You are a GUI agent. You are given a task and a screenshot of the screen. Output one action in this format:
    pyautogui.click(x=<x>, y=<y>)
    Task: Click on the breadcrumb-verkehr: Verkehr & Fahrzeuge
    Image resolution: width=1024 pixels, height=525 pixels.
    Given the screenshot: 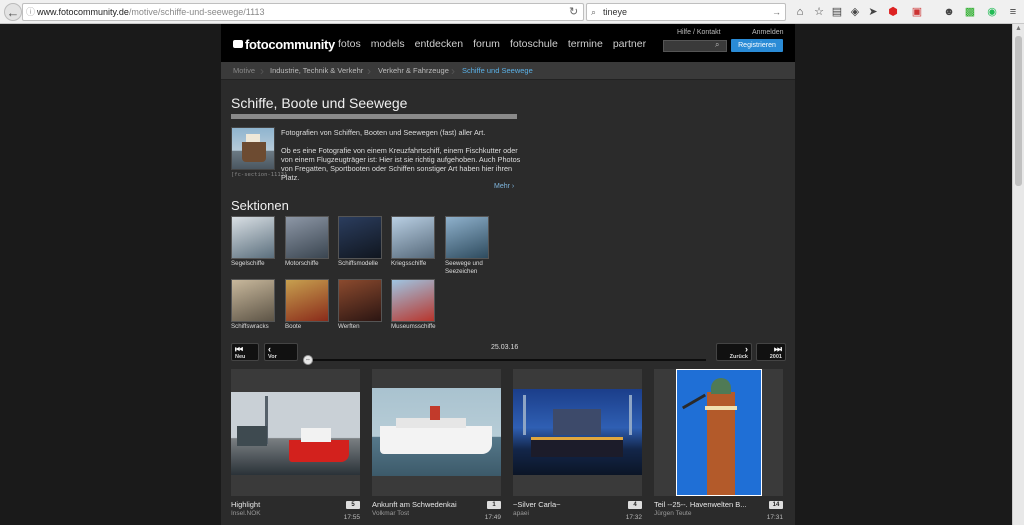 What is the action you would take?
    pyautogui.click(x=413, y=71)
    